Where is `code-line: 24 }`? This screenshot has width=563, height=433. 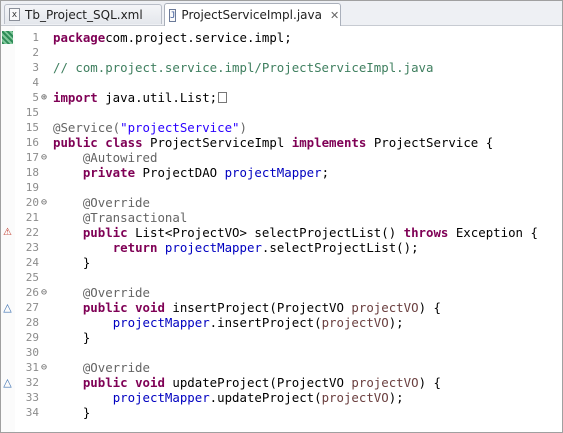
code-line: 24 } is located at coordinates (281, 262).